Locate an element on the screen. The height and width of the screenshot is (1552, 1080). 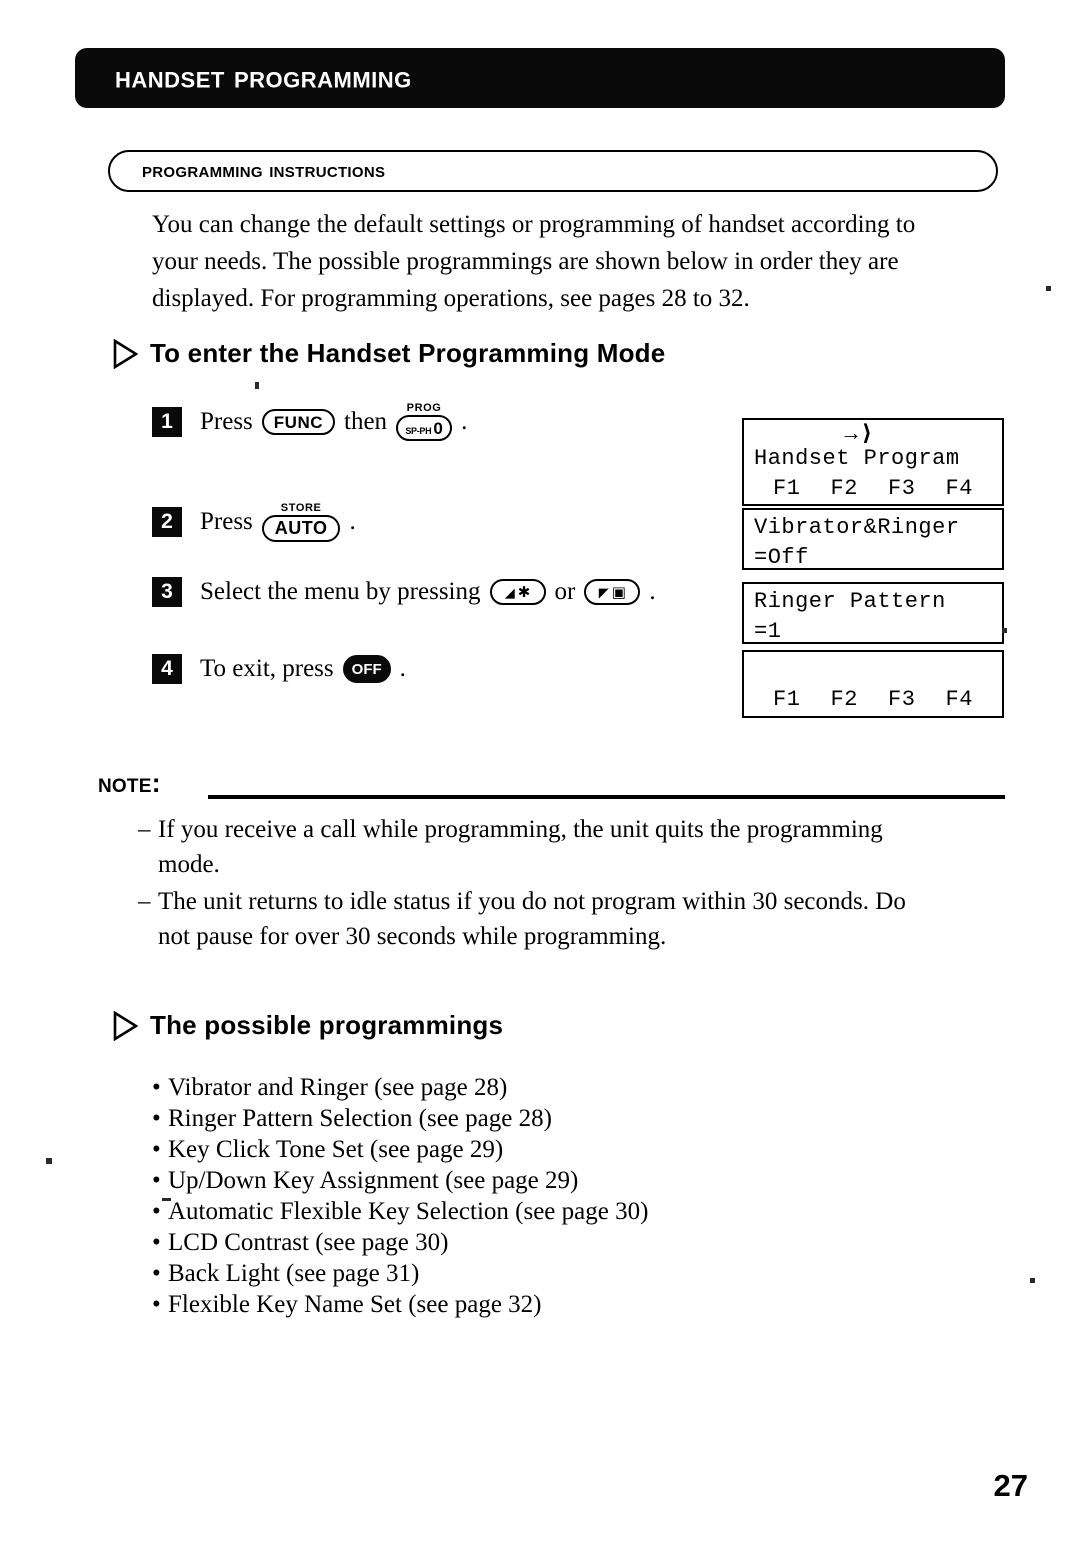
list-item: • Ringer Pattern Selection (see page 28) is located at coordinates (400, 1118).